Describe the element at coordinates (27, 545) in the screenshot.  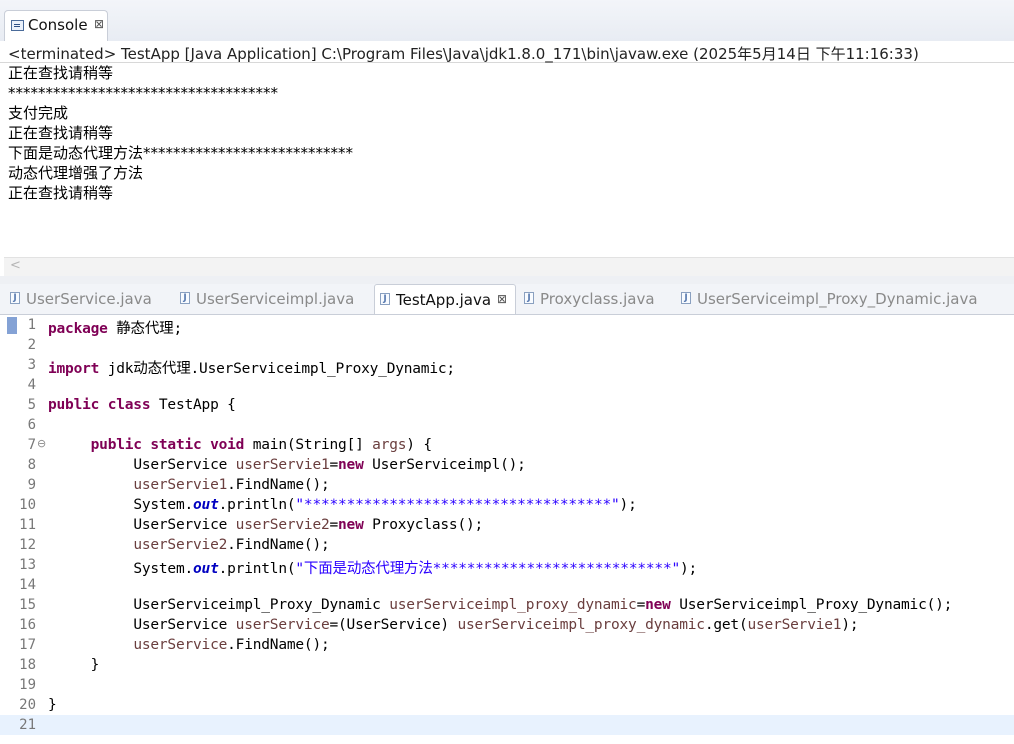
I see `line-number: 12` at that location.